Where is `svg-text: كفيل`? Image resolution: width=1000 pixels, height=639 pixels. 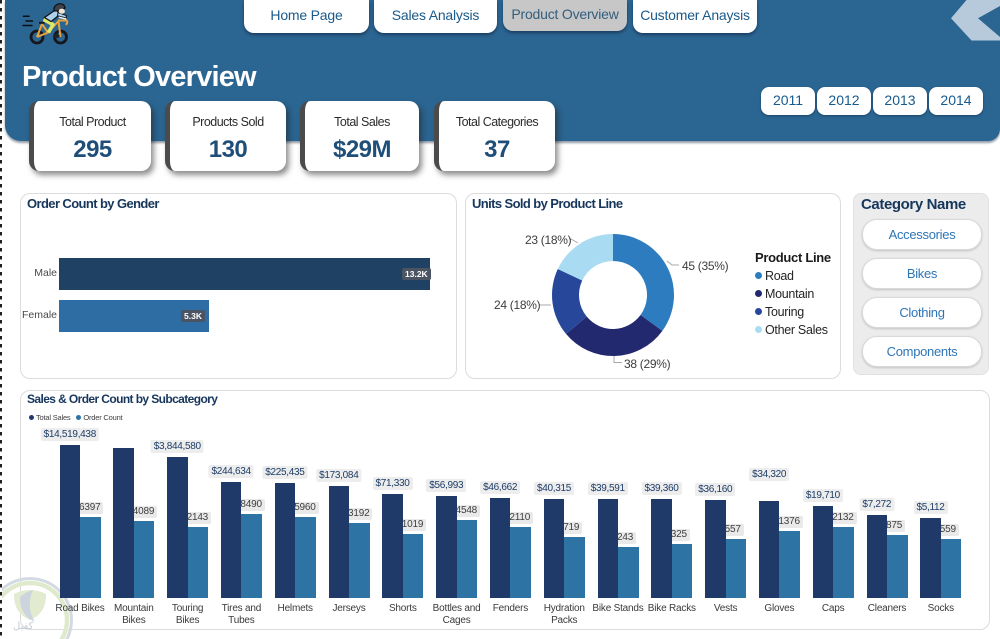
svg-text: كفيل is located at coordinates (23, 626).